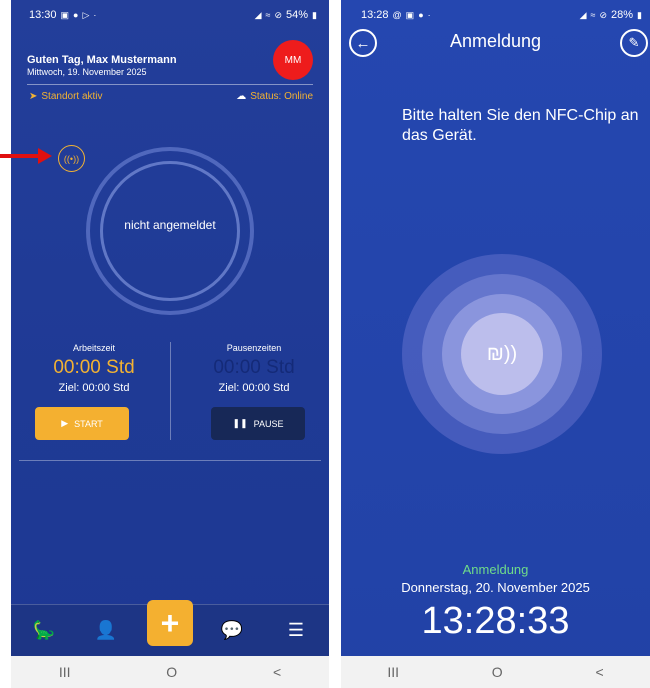 This screenshot has width=650, height=688. I want to click on mode-label: Anmeldung, so click(495, 569).